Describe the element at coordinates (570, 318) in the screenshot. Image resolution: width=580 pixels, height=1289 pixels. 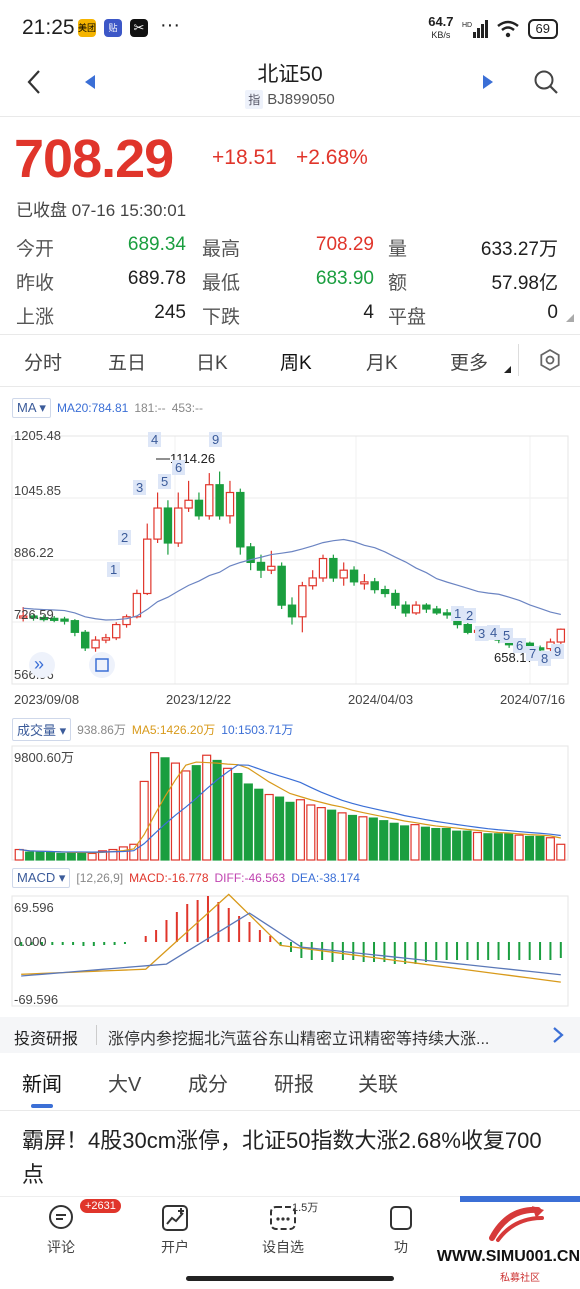
I see `expand-quote-icon` at that location.